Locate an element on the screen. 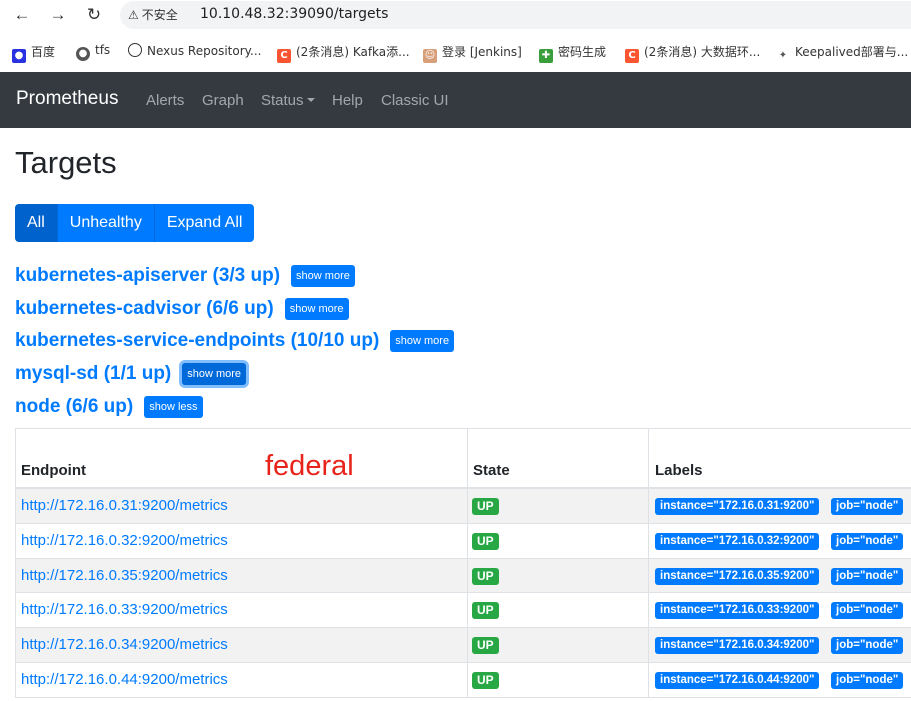 This screenshot has width=911, height=701. pool-title-link: kubernetes-cadvisor (6/6 up) is located at coordinates (144, 309).